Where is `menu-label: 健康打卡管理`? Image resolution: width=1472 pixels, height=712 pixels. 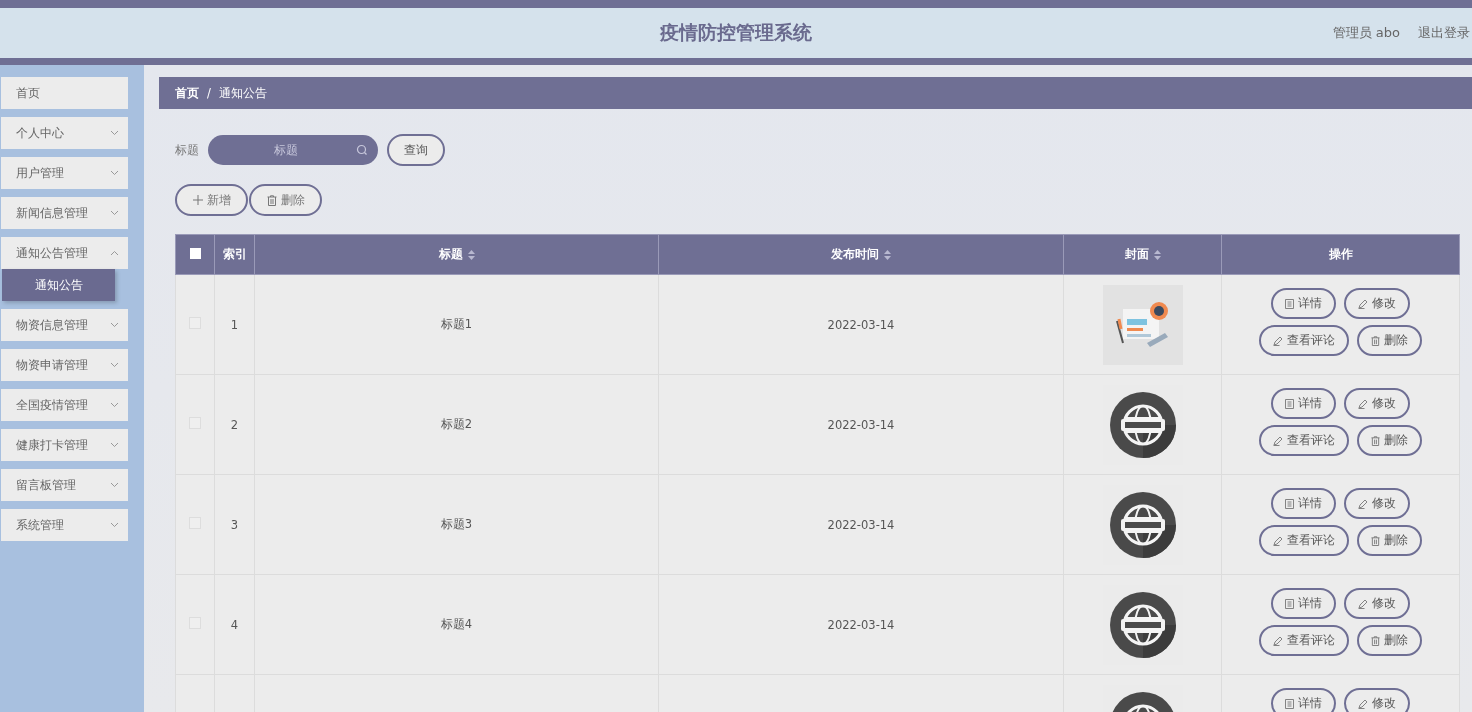 menu-label: 健康打卡管理 is located at coordinates (52, 445).